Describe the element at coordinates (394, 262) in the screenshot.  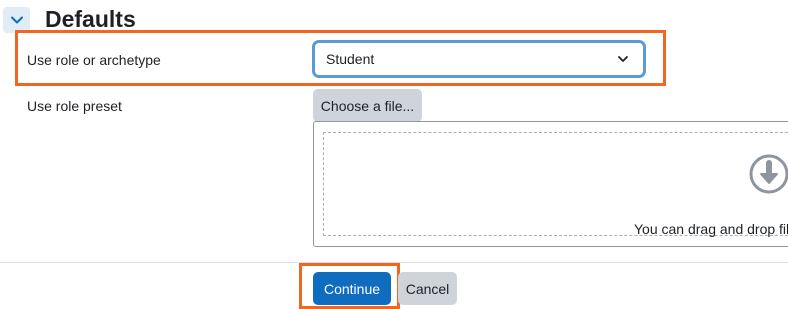
I see `form-divider` at that location.